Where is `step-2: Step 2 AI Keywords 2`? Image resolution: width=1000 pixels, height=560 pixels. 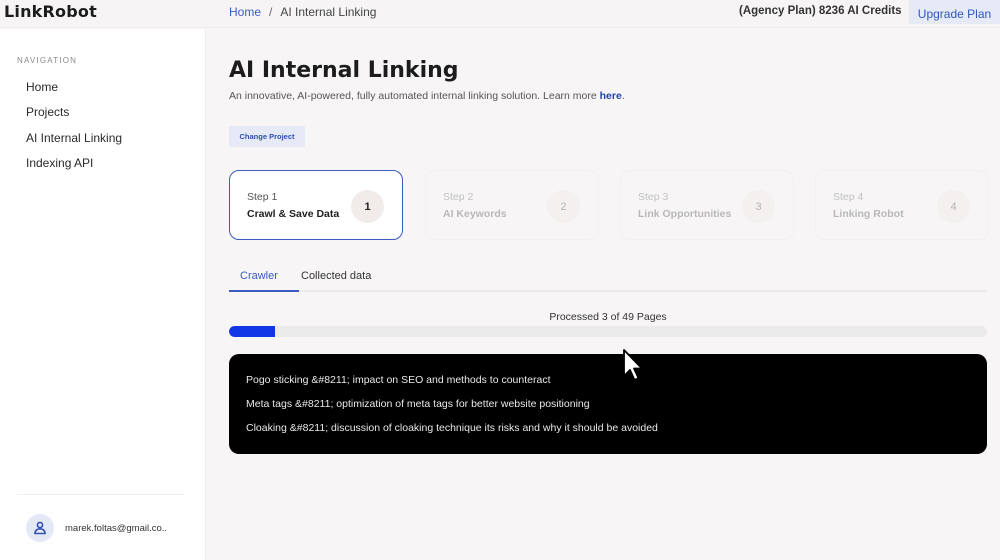
step-2: Step 2 AI Keywords 2 is located at coordinates (512, 205).